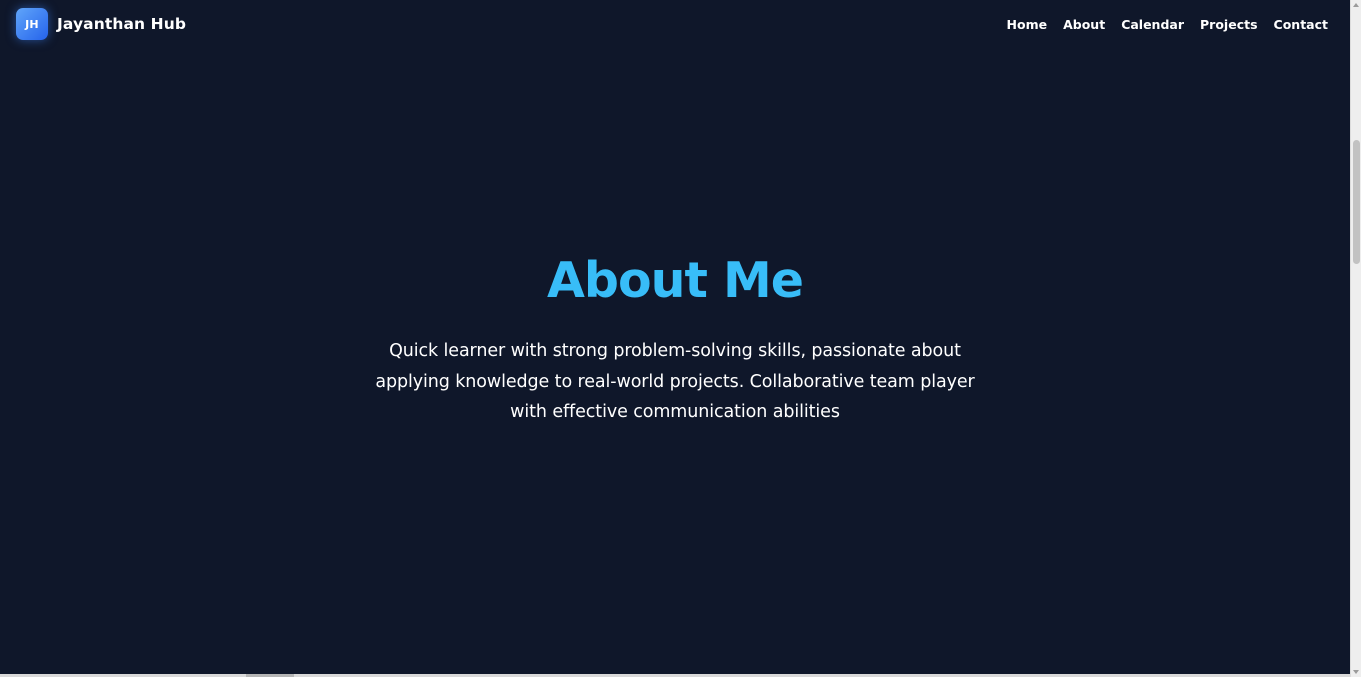 The height and width of the screenshot is (677, 1361). Describe the element at coordinates (1356, 202) in the screenshot. I see `vertical-scrollbar-thumb` at that location.